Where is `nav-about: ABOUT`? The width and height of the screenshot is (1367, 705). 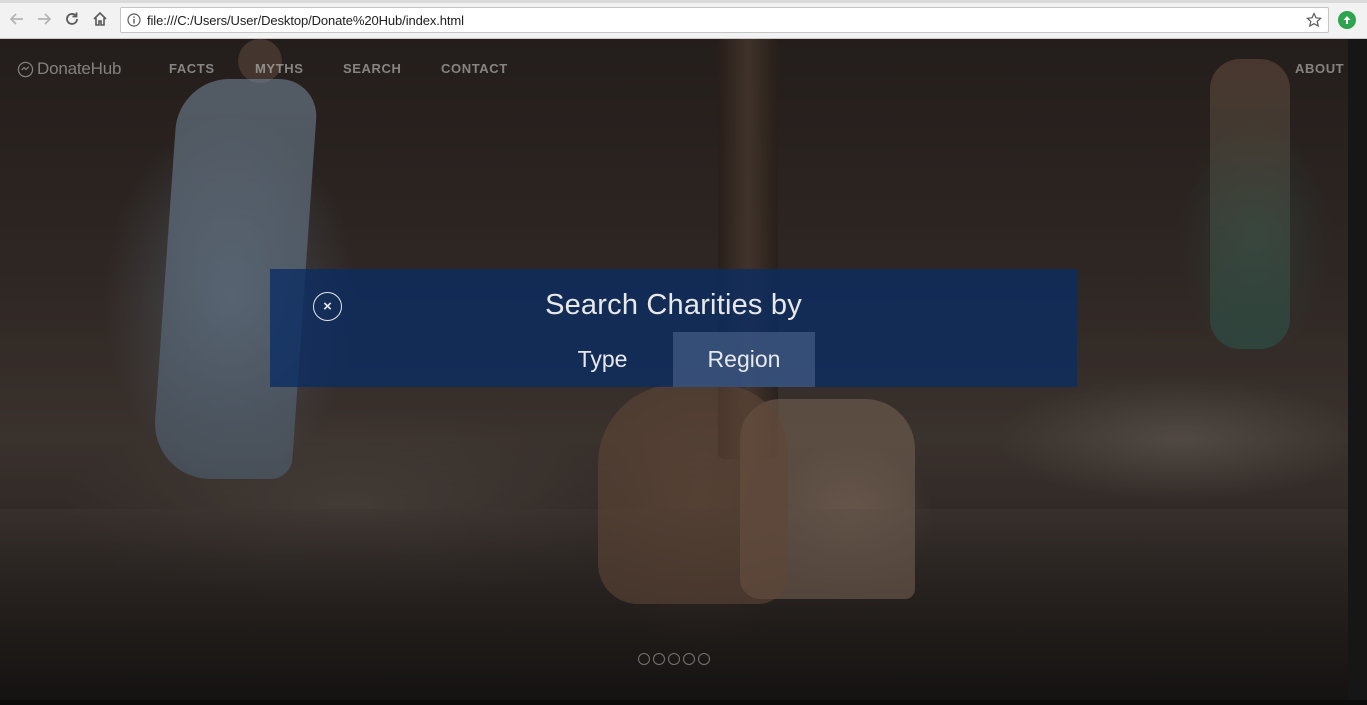 nav-about: ABOUT is located at coordinates (1319, 68).